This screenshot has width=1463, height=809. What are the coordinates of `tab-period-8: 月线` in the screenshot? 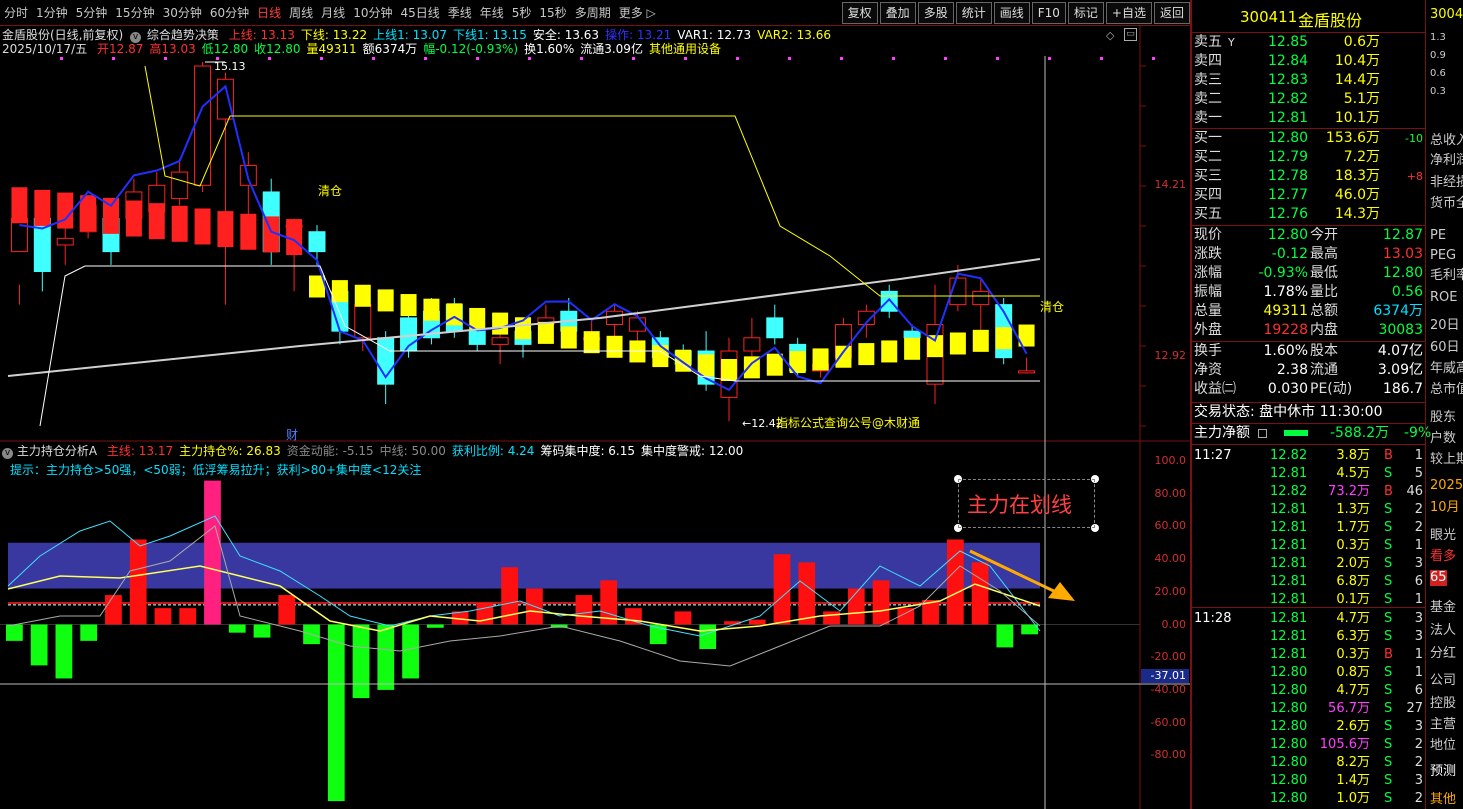 It's located at (333, 13).